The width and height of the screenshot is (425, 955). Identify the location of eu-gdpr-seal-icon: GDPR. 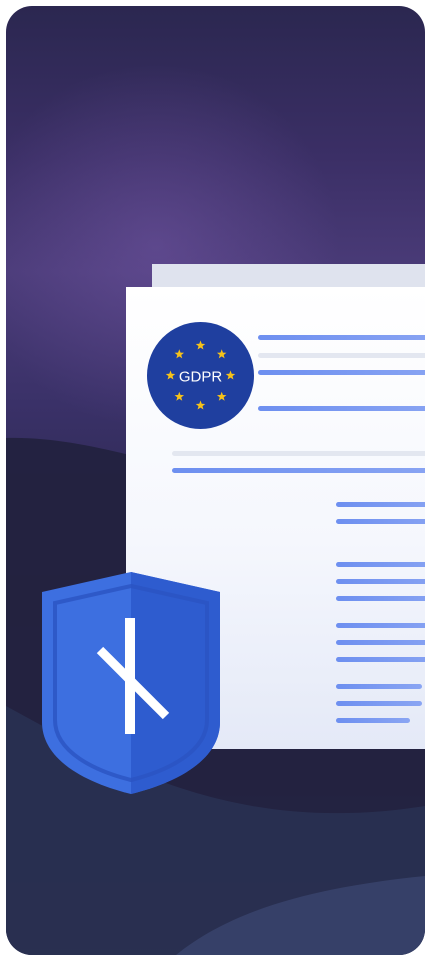
(200, 375).